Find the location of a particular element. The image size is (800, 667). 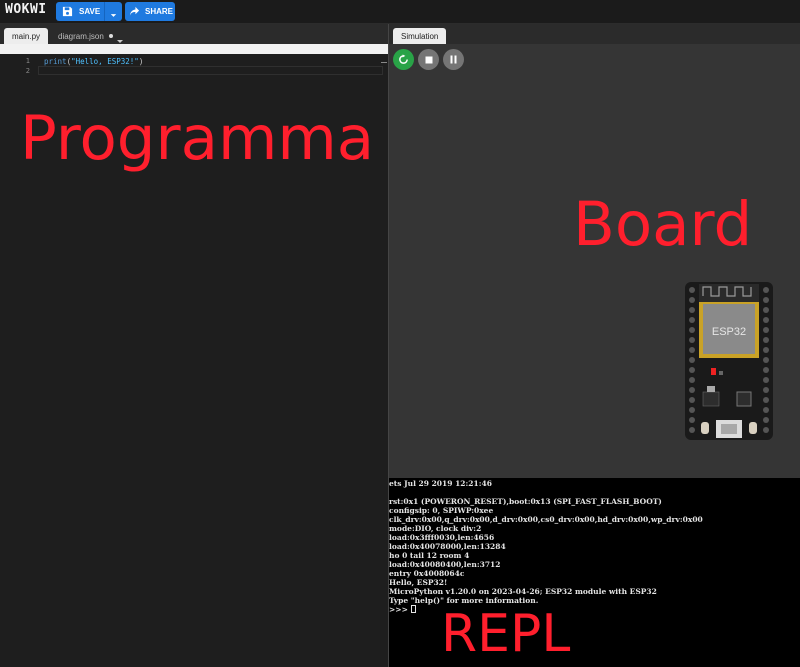

repl-line: mode:DIO, clock div:2 is located at coordinates (435, 528).